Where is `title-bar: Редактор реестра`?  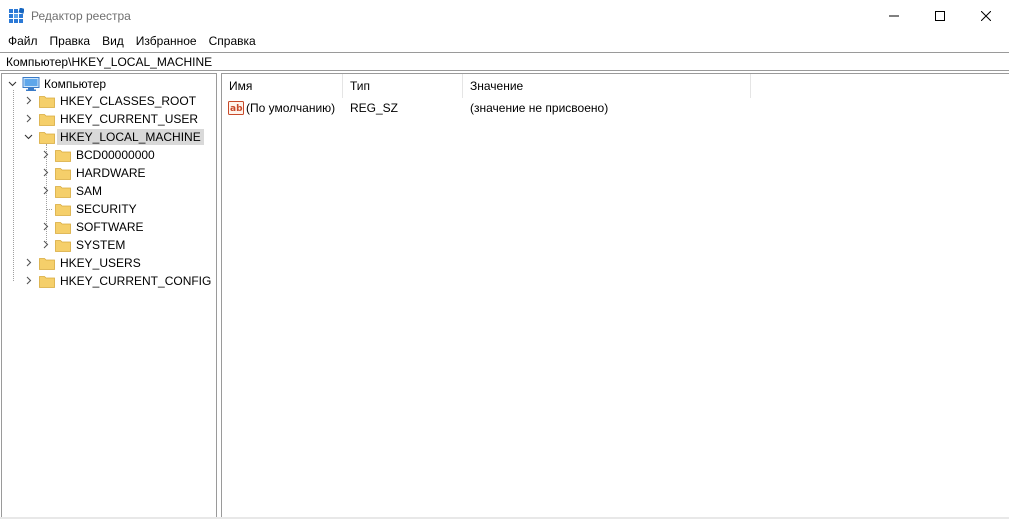
title-bar: Редактор реестра is located at coordinates (504, 15).